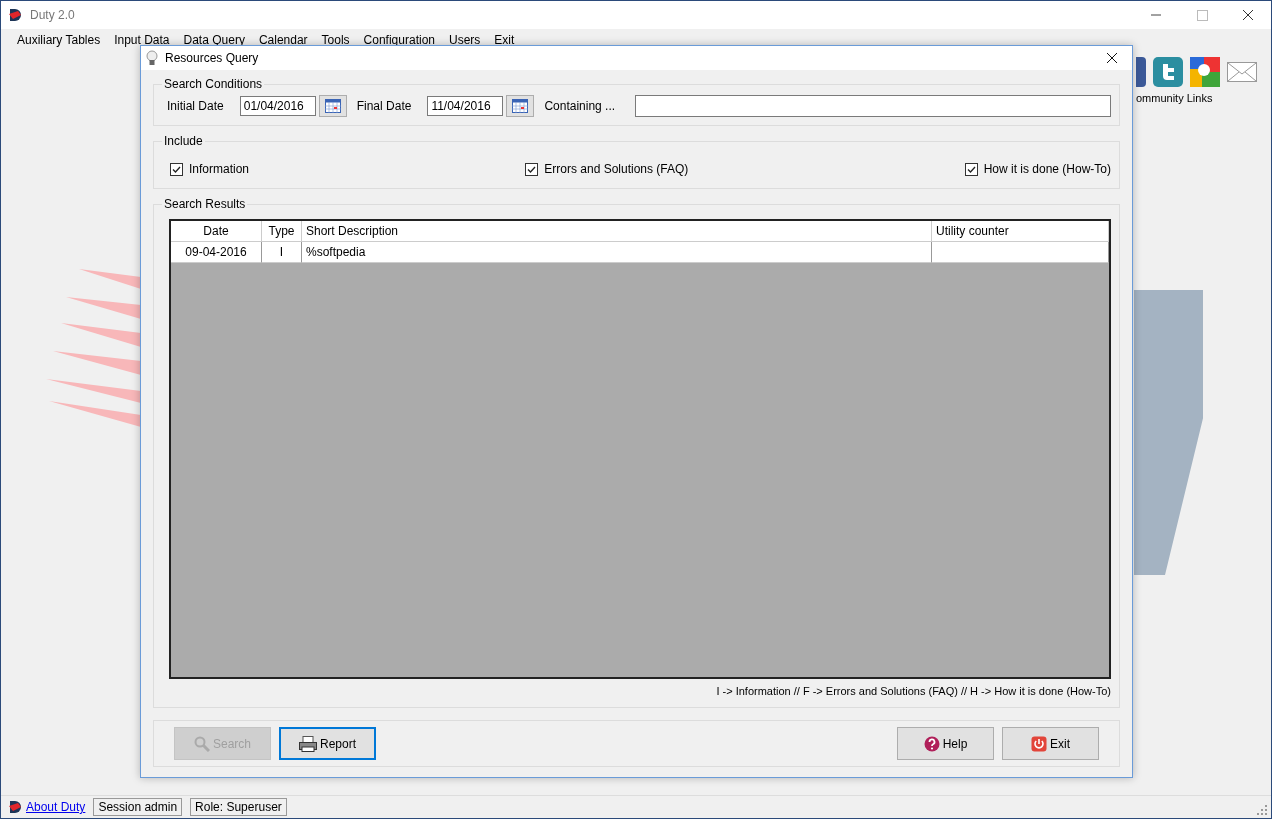  Describe the element at coordinates (327, 743) in the screenshot. I see `report-button: Report` at that location.